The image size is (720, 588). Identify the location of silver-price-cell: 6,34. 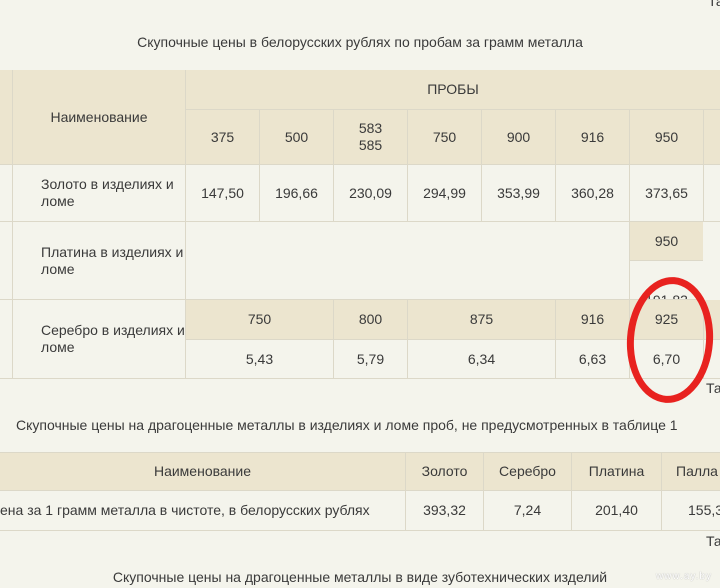
(481, 359).